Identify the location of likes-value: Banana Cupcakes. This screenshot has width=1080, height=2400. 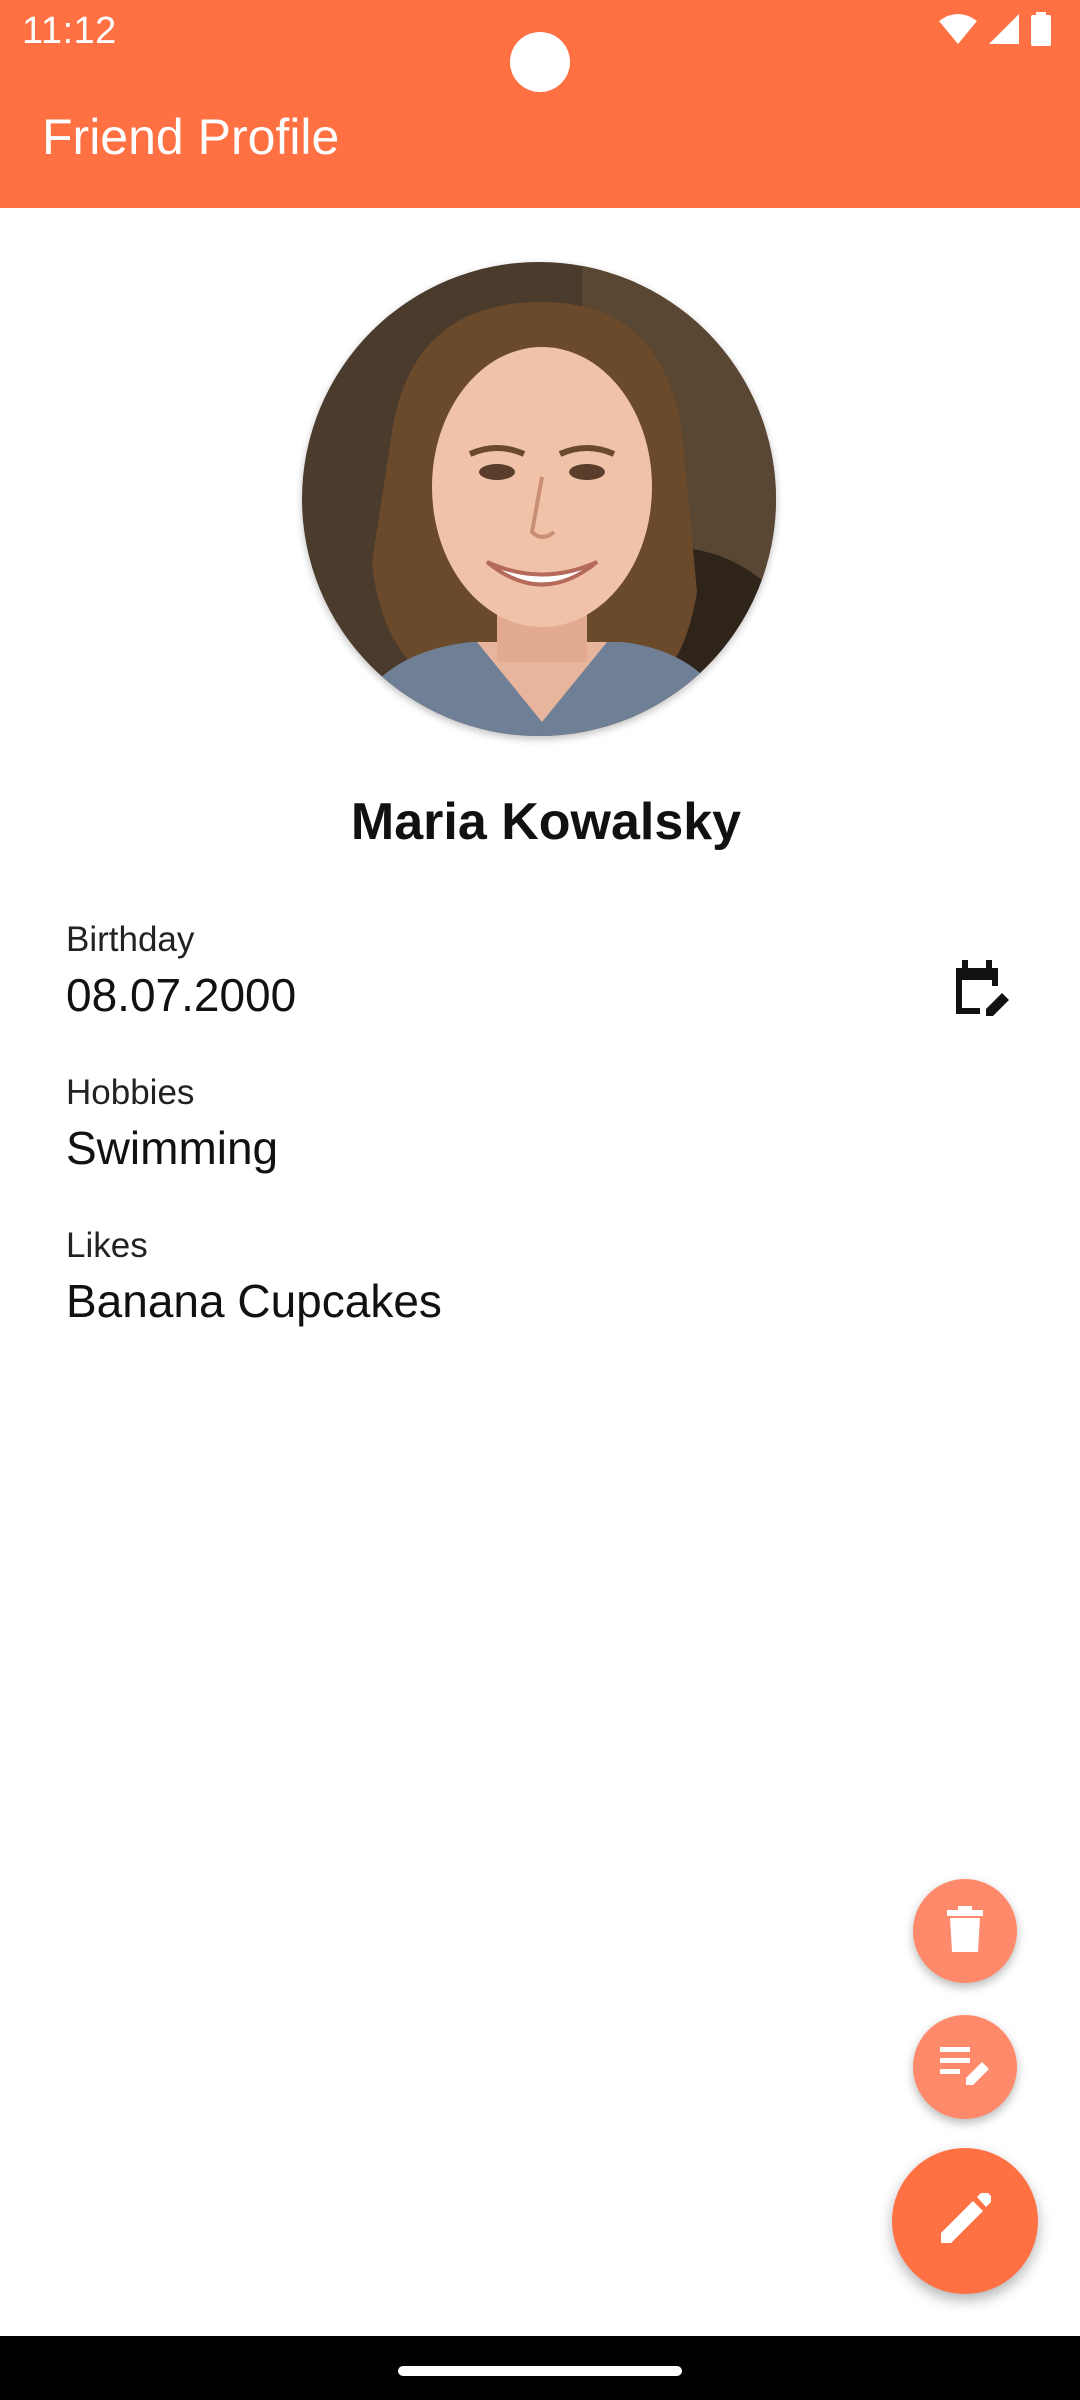
(254, 1301).